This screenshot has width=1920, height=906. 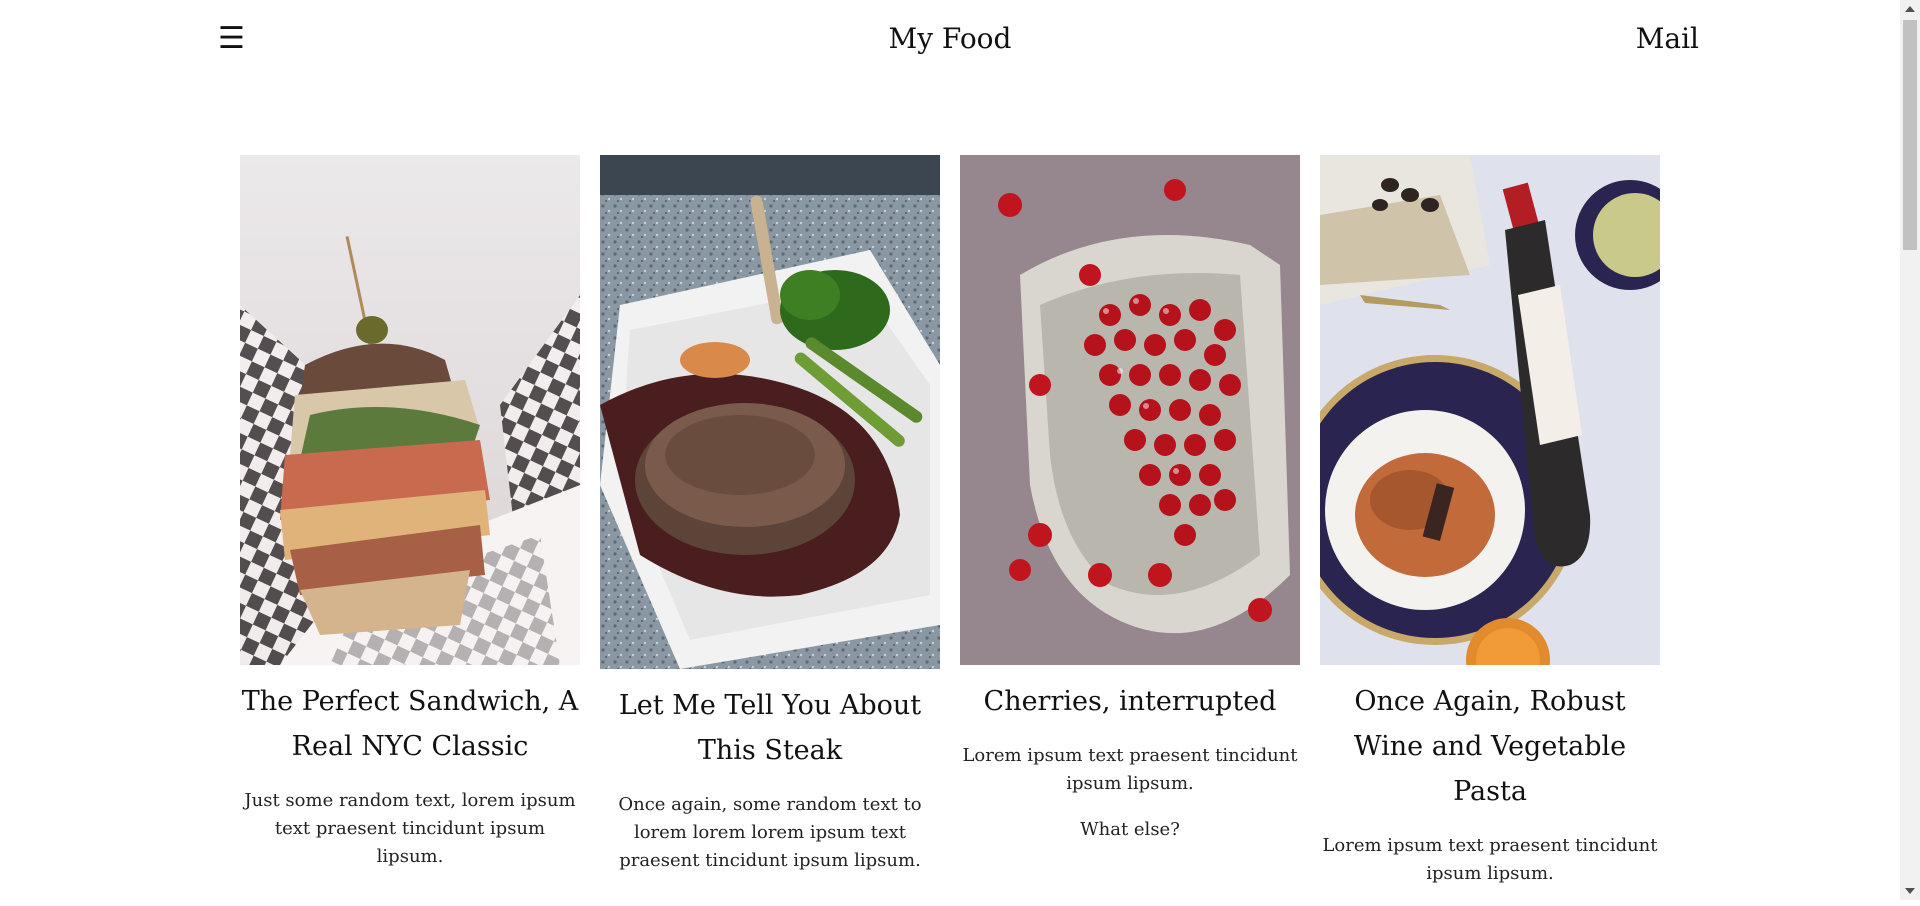 What do you see at coordinates (770, 412) in the screenshot?
I see `steak-photo` at bounding box center [770, 412].